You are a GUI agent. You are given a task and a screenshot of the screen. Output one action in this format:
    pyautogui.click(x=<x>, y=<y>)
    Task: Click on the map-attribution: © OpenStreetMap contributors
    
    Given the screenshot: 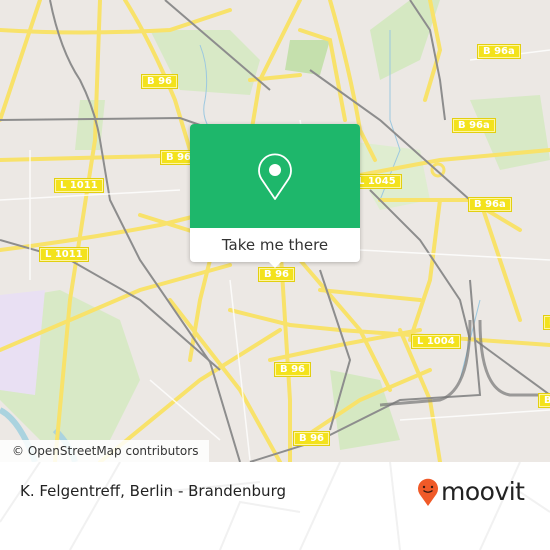 What is the action you would take?
    pyautogui.click(x=105, y=451)
    